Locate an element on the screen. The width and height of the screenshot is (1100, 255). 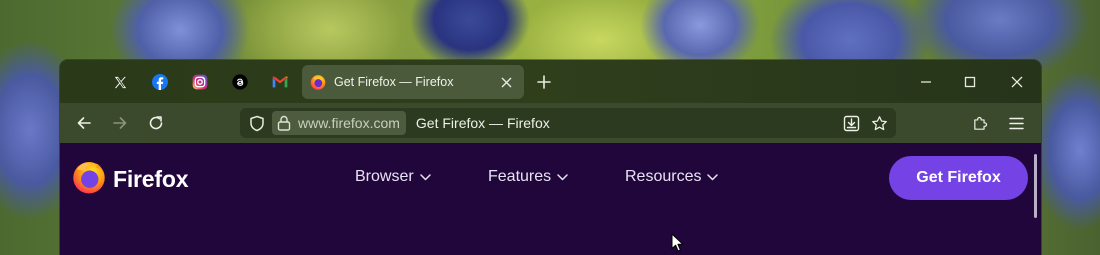
pinned-tab-threads is located at coordinates (240, 82).